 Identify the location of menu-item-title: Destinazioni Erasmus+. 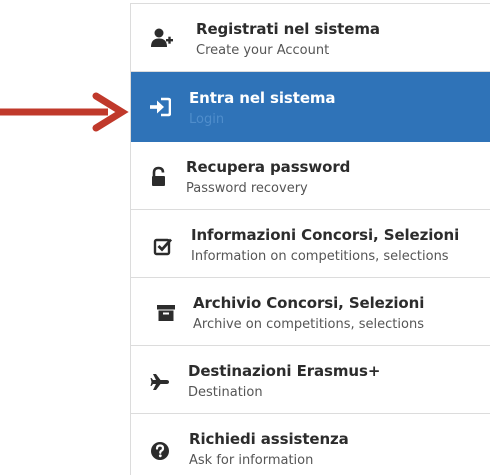
(284, 371).